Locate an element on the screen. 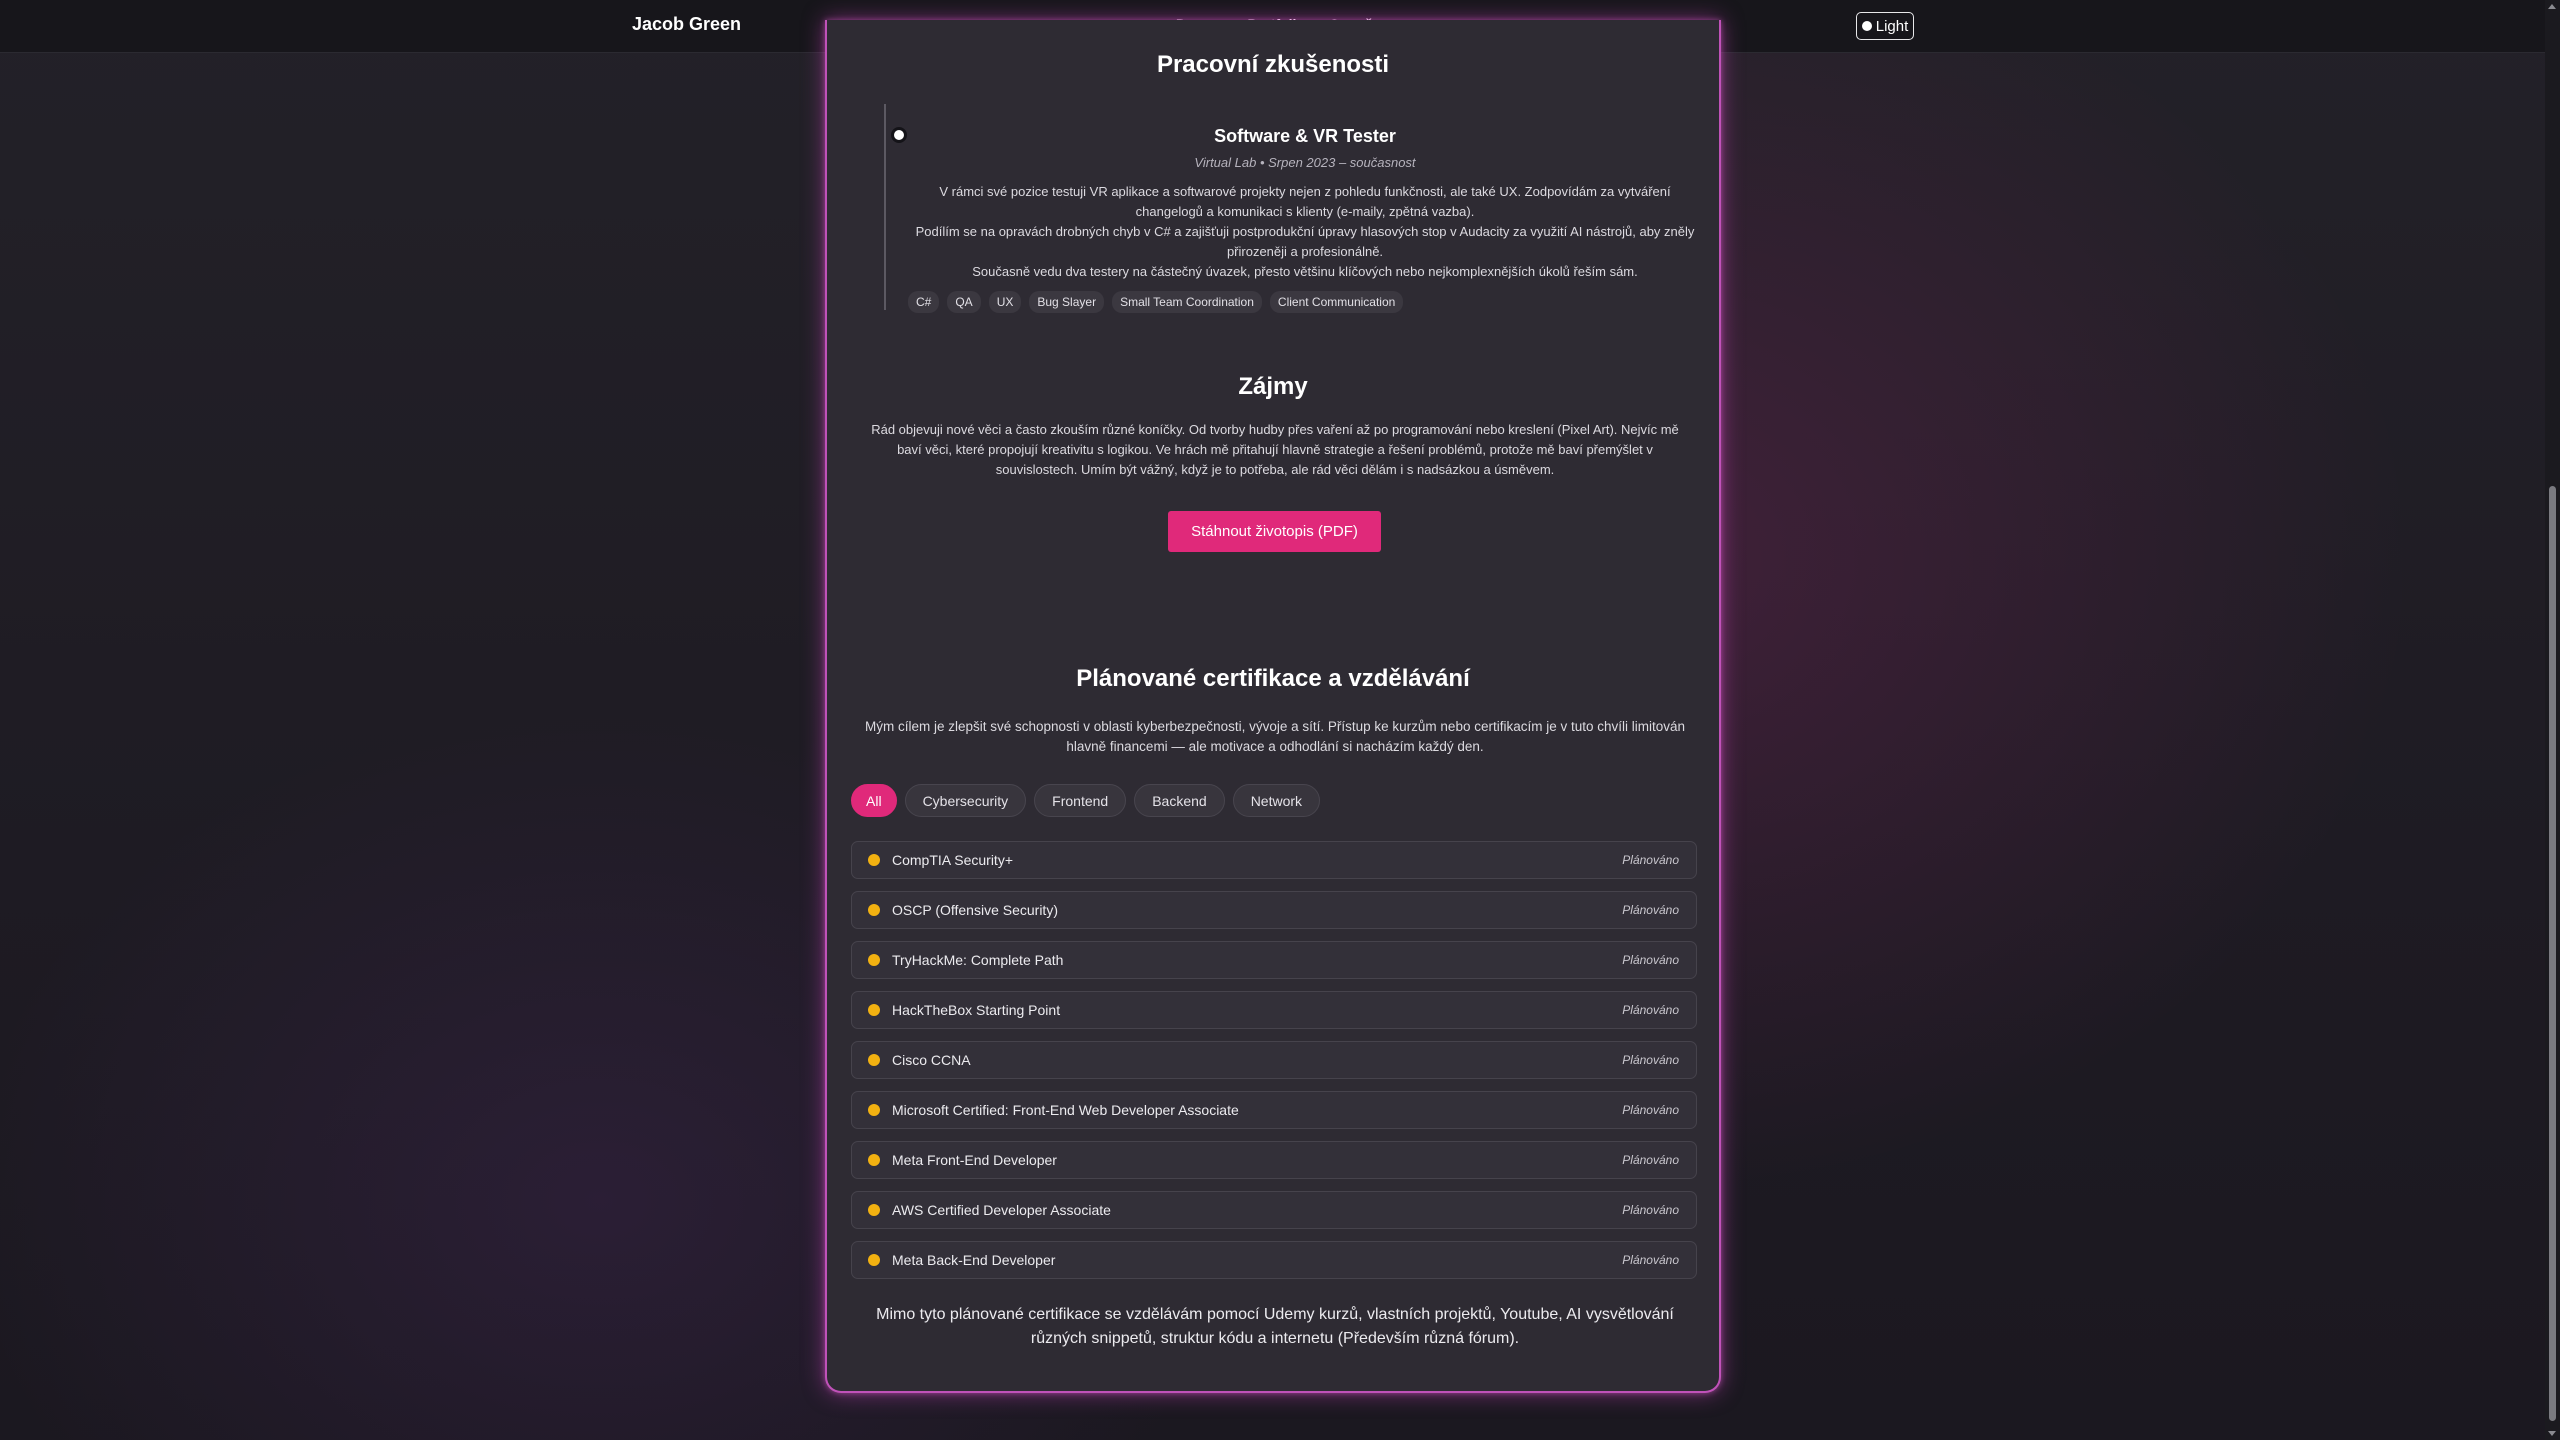 The image size is (2560, 1440). cert-name: TryHackMe: Complete Path is located at coordinates (978, 960).